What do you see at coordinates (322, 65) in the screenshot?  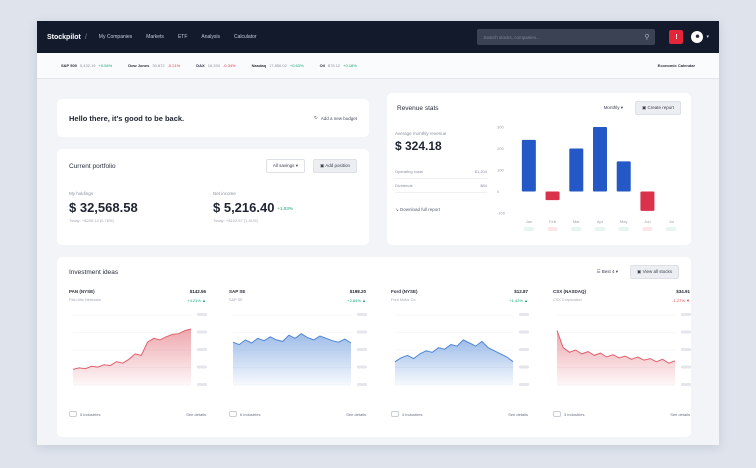 I see `ticker-symbol: Oil` at bounding box center [322, 65].